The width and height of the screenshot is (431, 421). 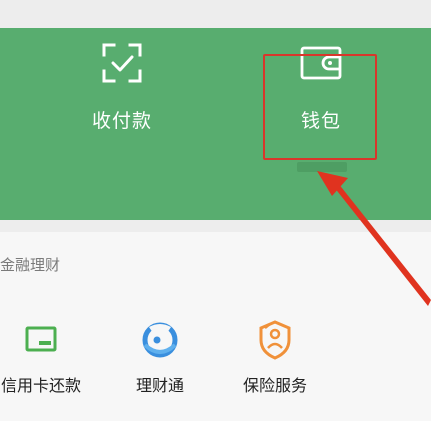 I want to click on panel-indicator, so click(x=322, y=167).